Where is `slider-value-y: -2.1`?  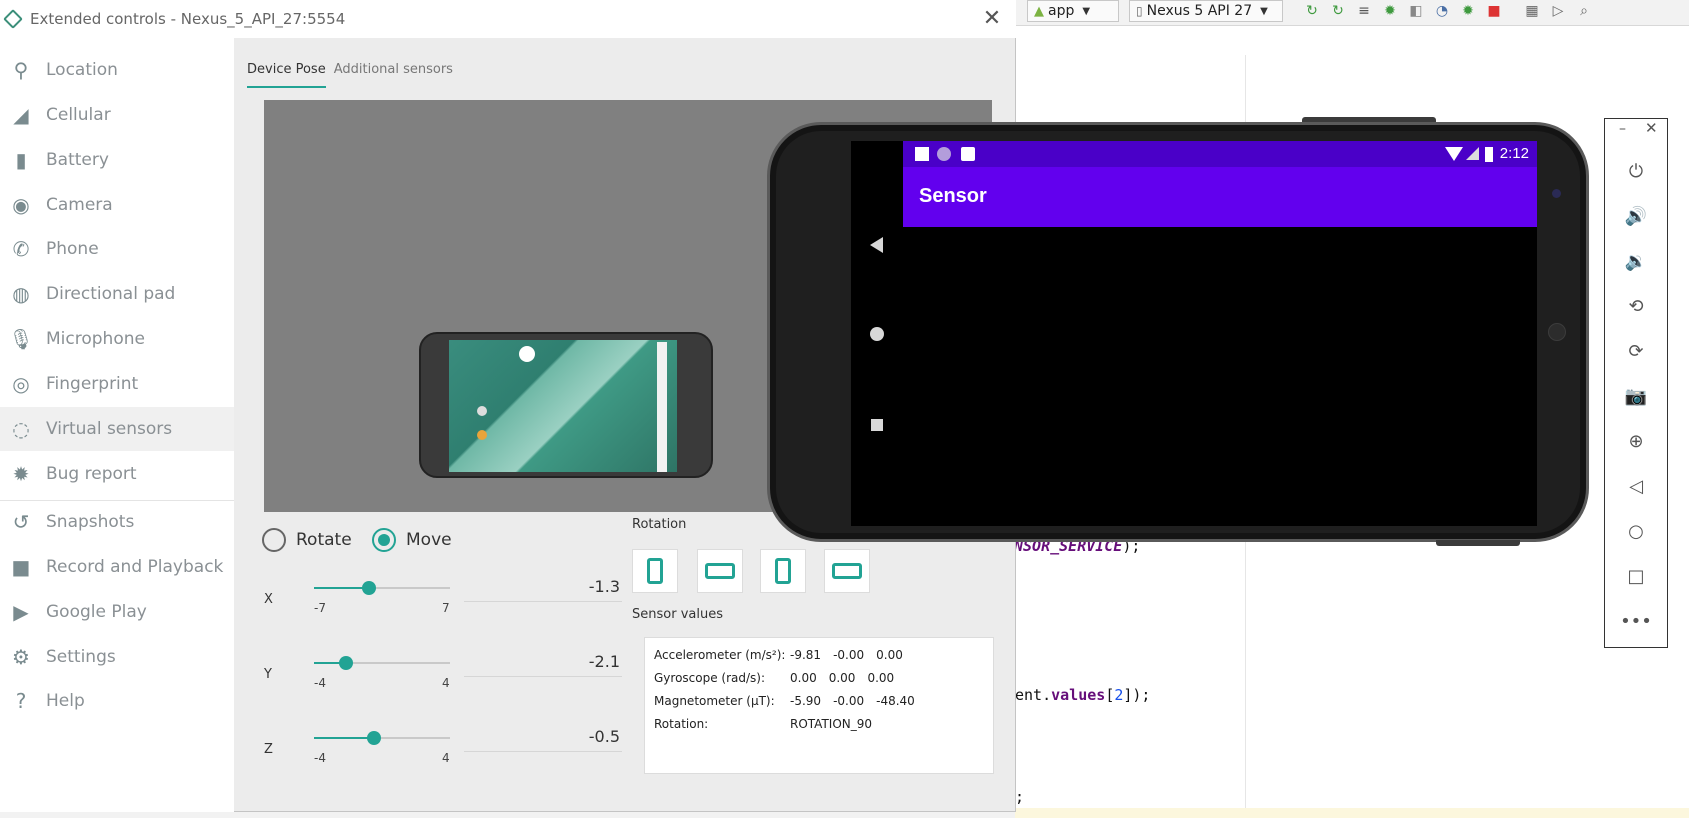
slider-value-y: -2.1 is located at coordinates (580, 661).